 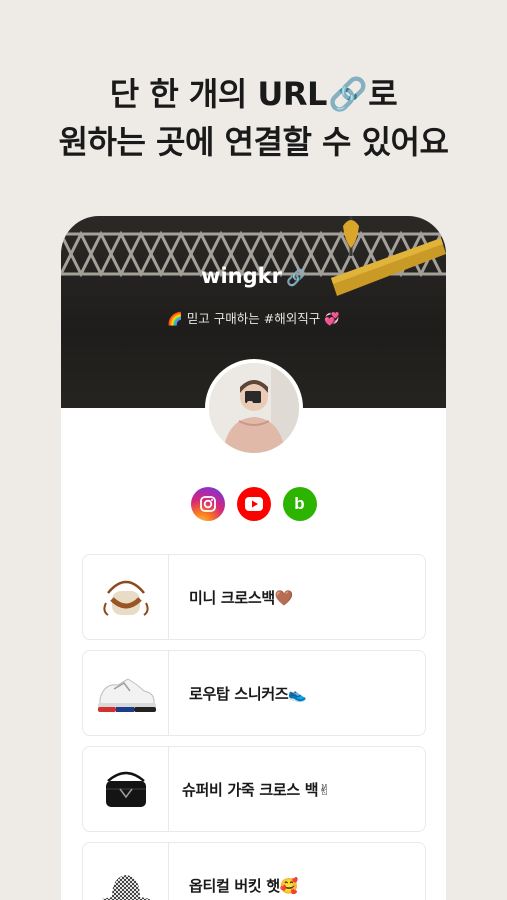 I want to click on sneaker-icon, so click(x=126, y=695).